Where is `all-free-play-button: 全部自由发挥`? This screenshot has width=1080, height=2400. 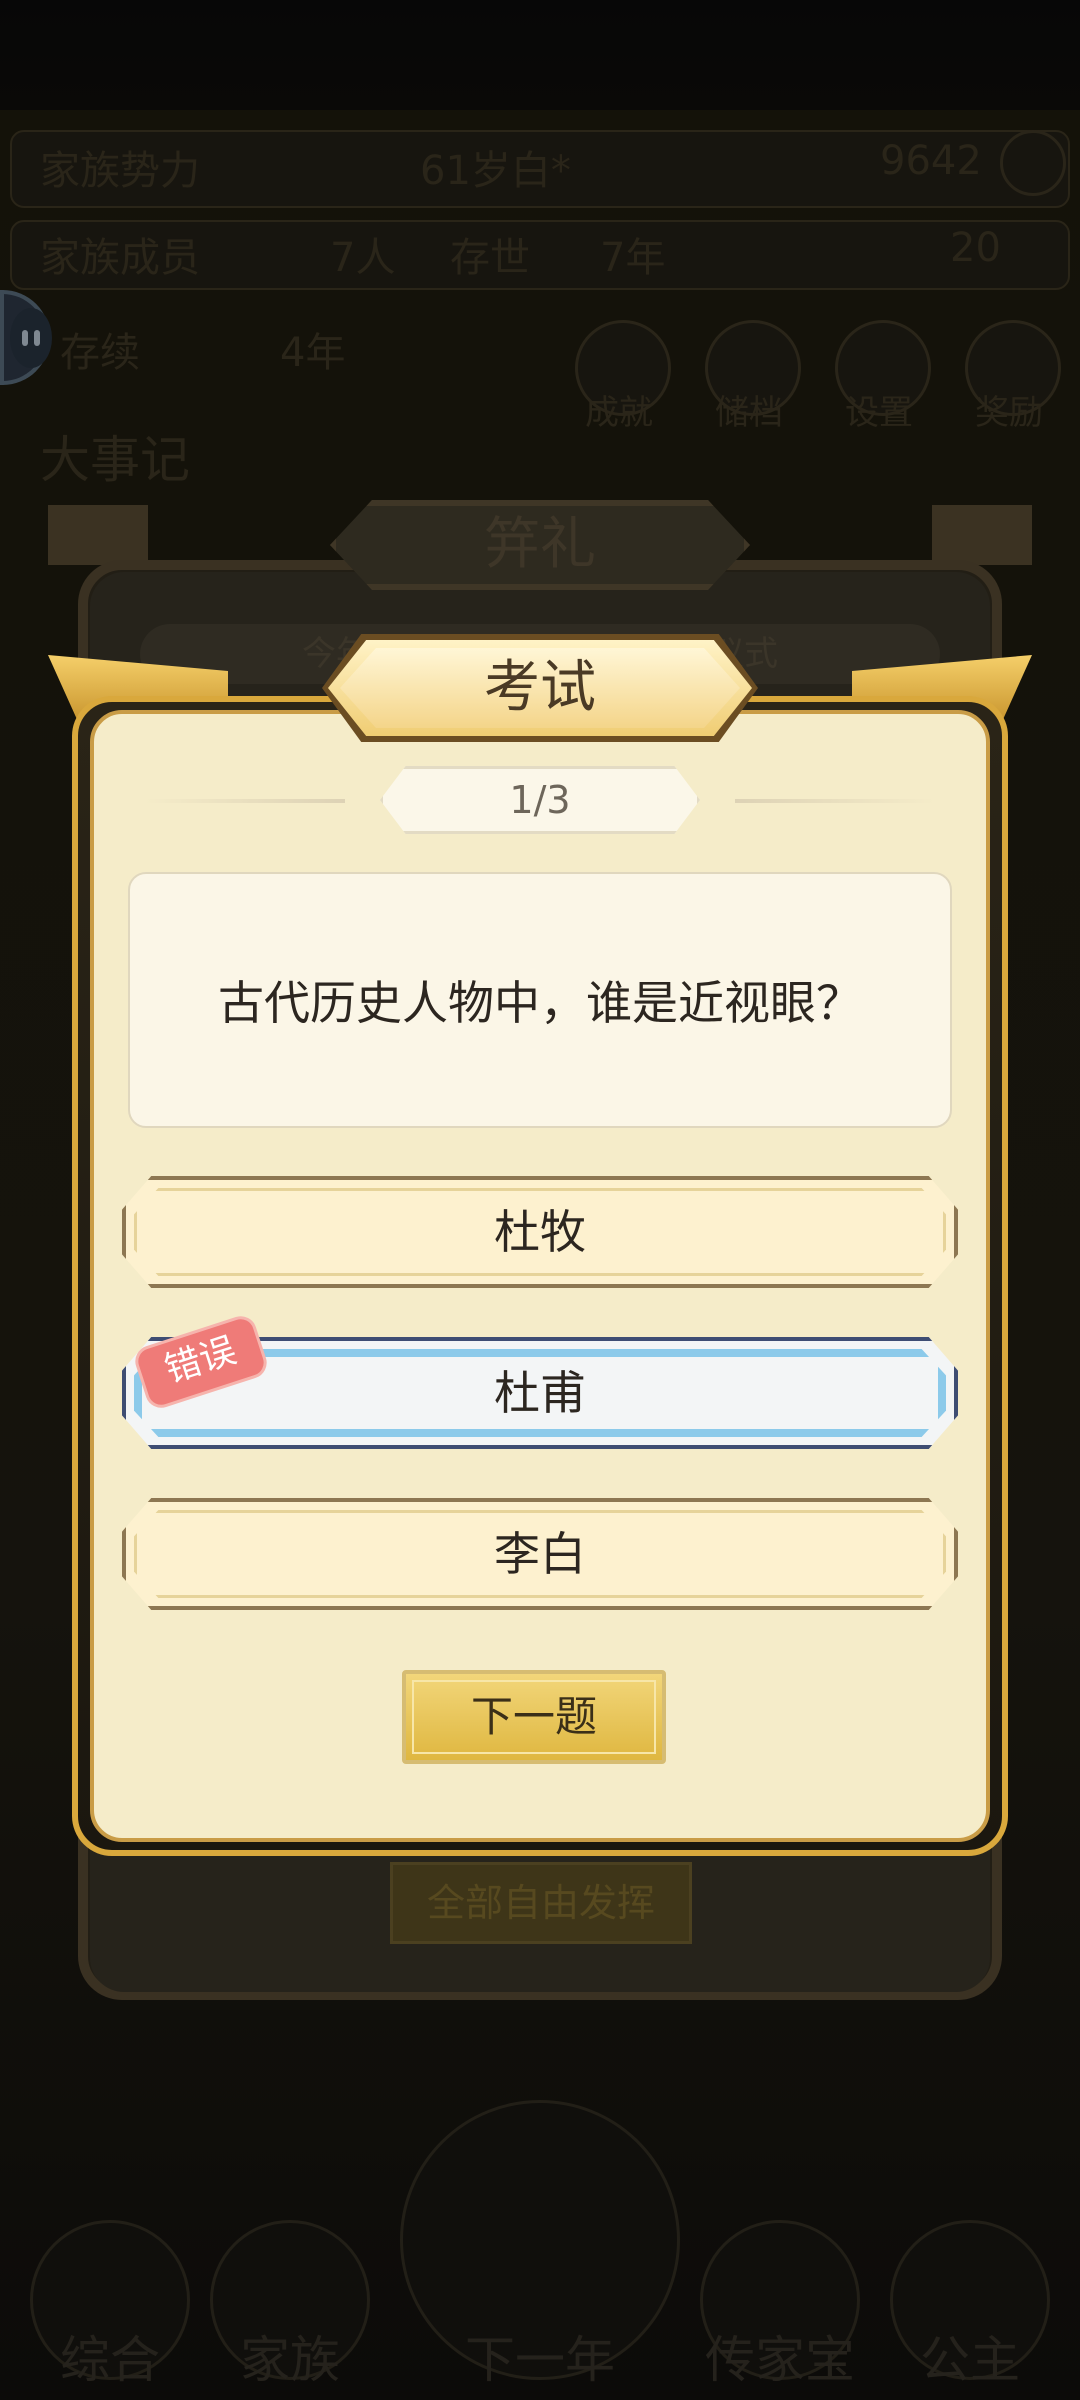
all-free-play-button: 全部自由发挥 is located at coordinates (541, 1903).